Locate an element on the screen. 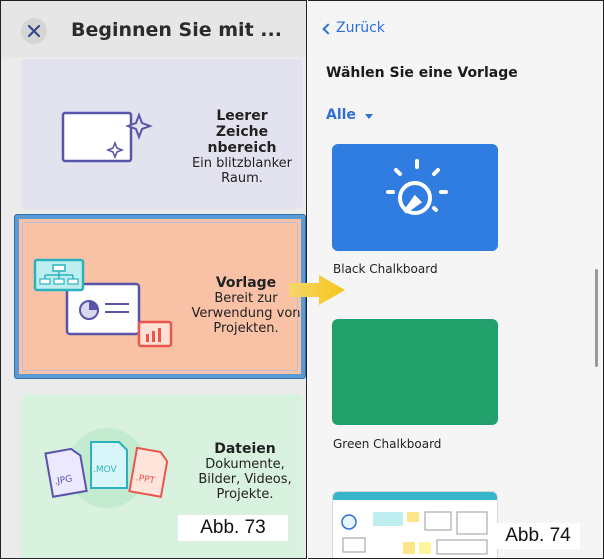 This screenshot has width=604, height=559. close-button is located at coordinates (34, 31).